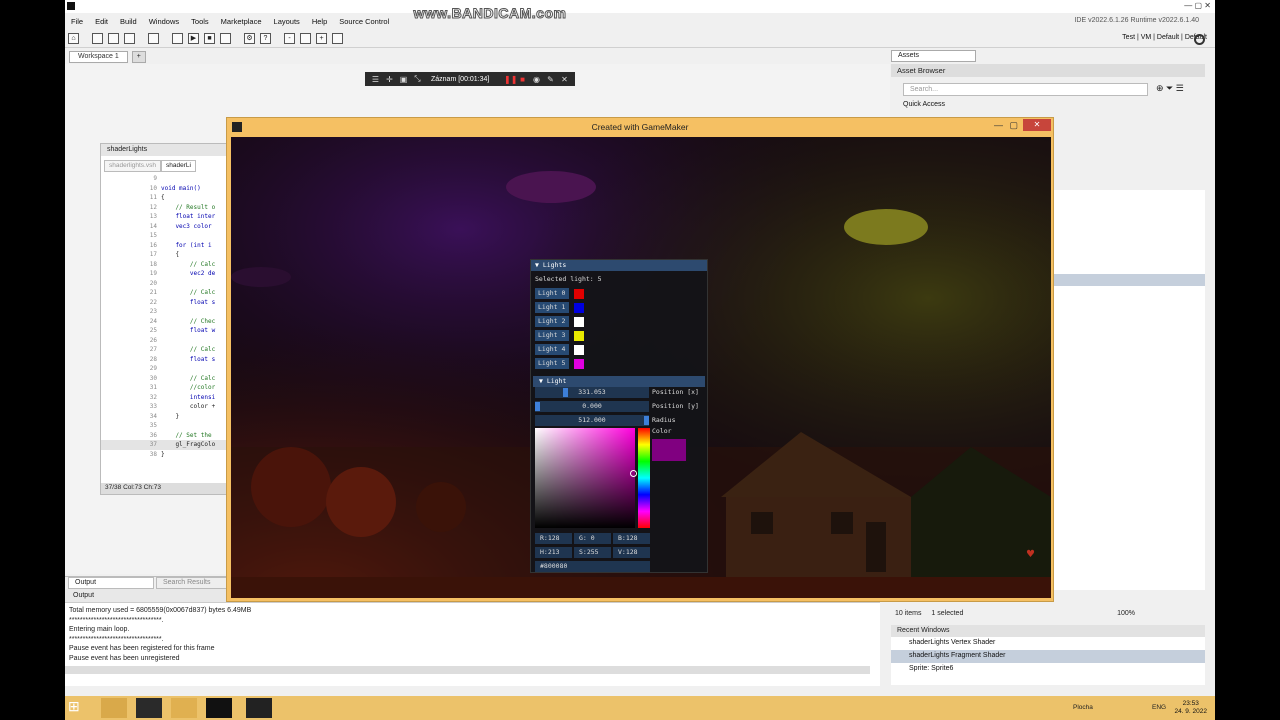  I want to click on g-value: G: 0, so click(592, 538).